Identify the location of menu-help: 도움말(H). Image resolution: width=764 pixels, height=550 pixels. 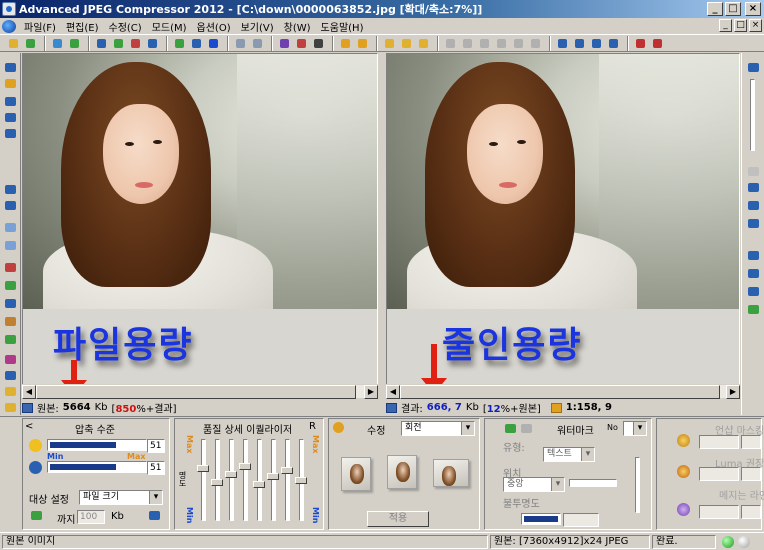
(342, 26).